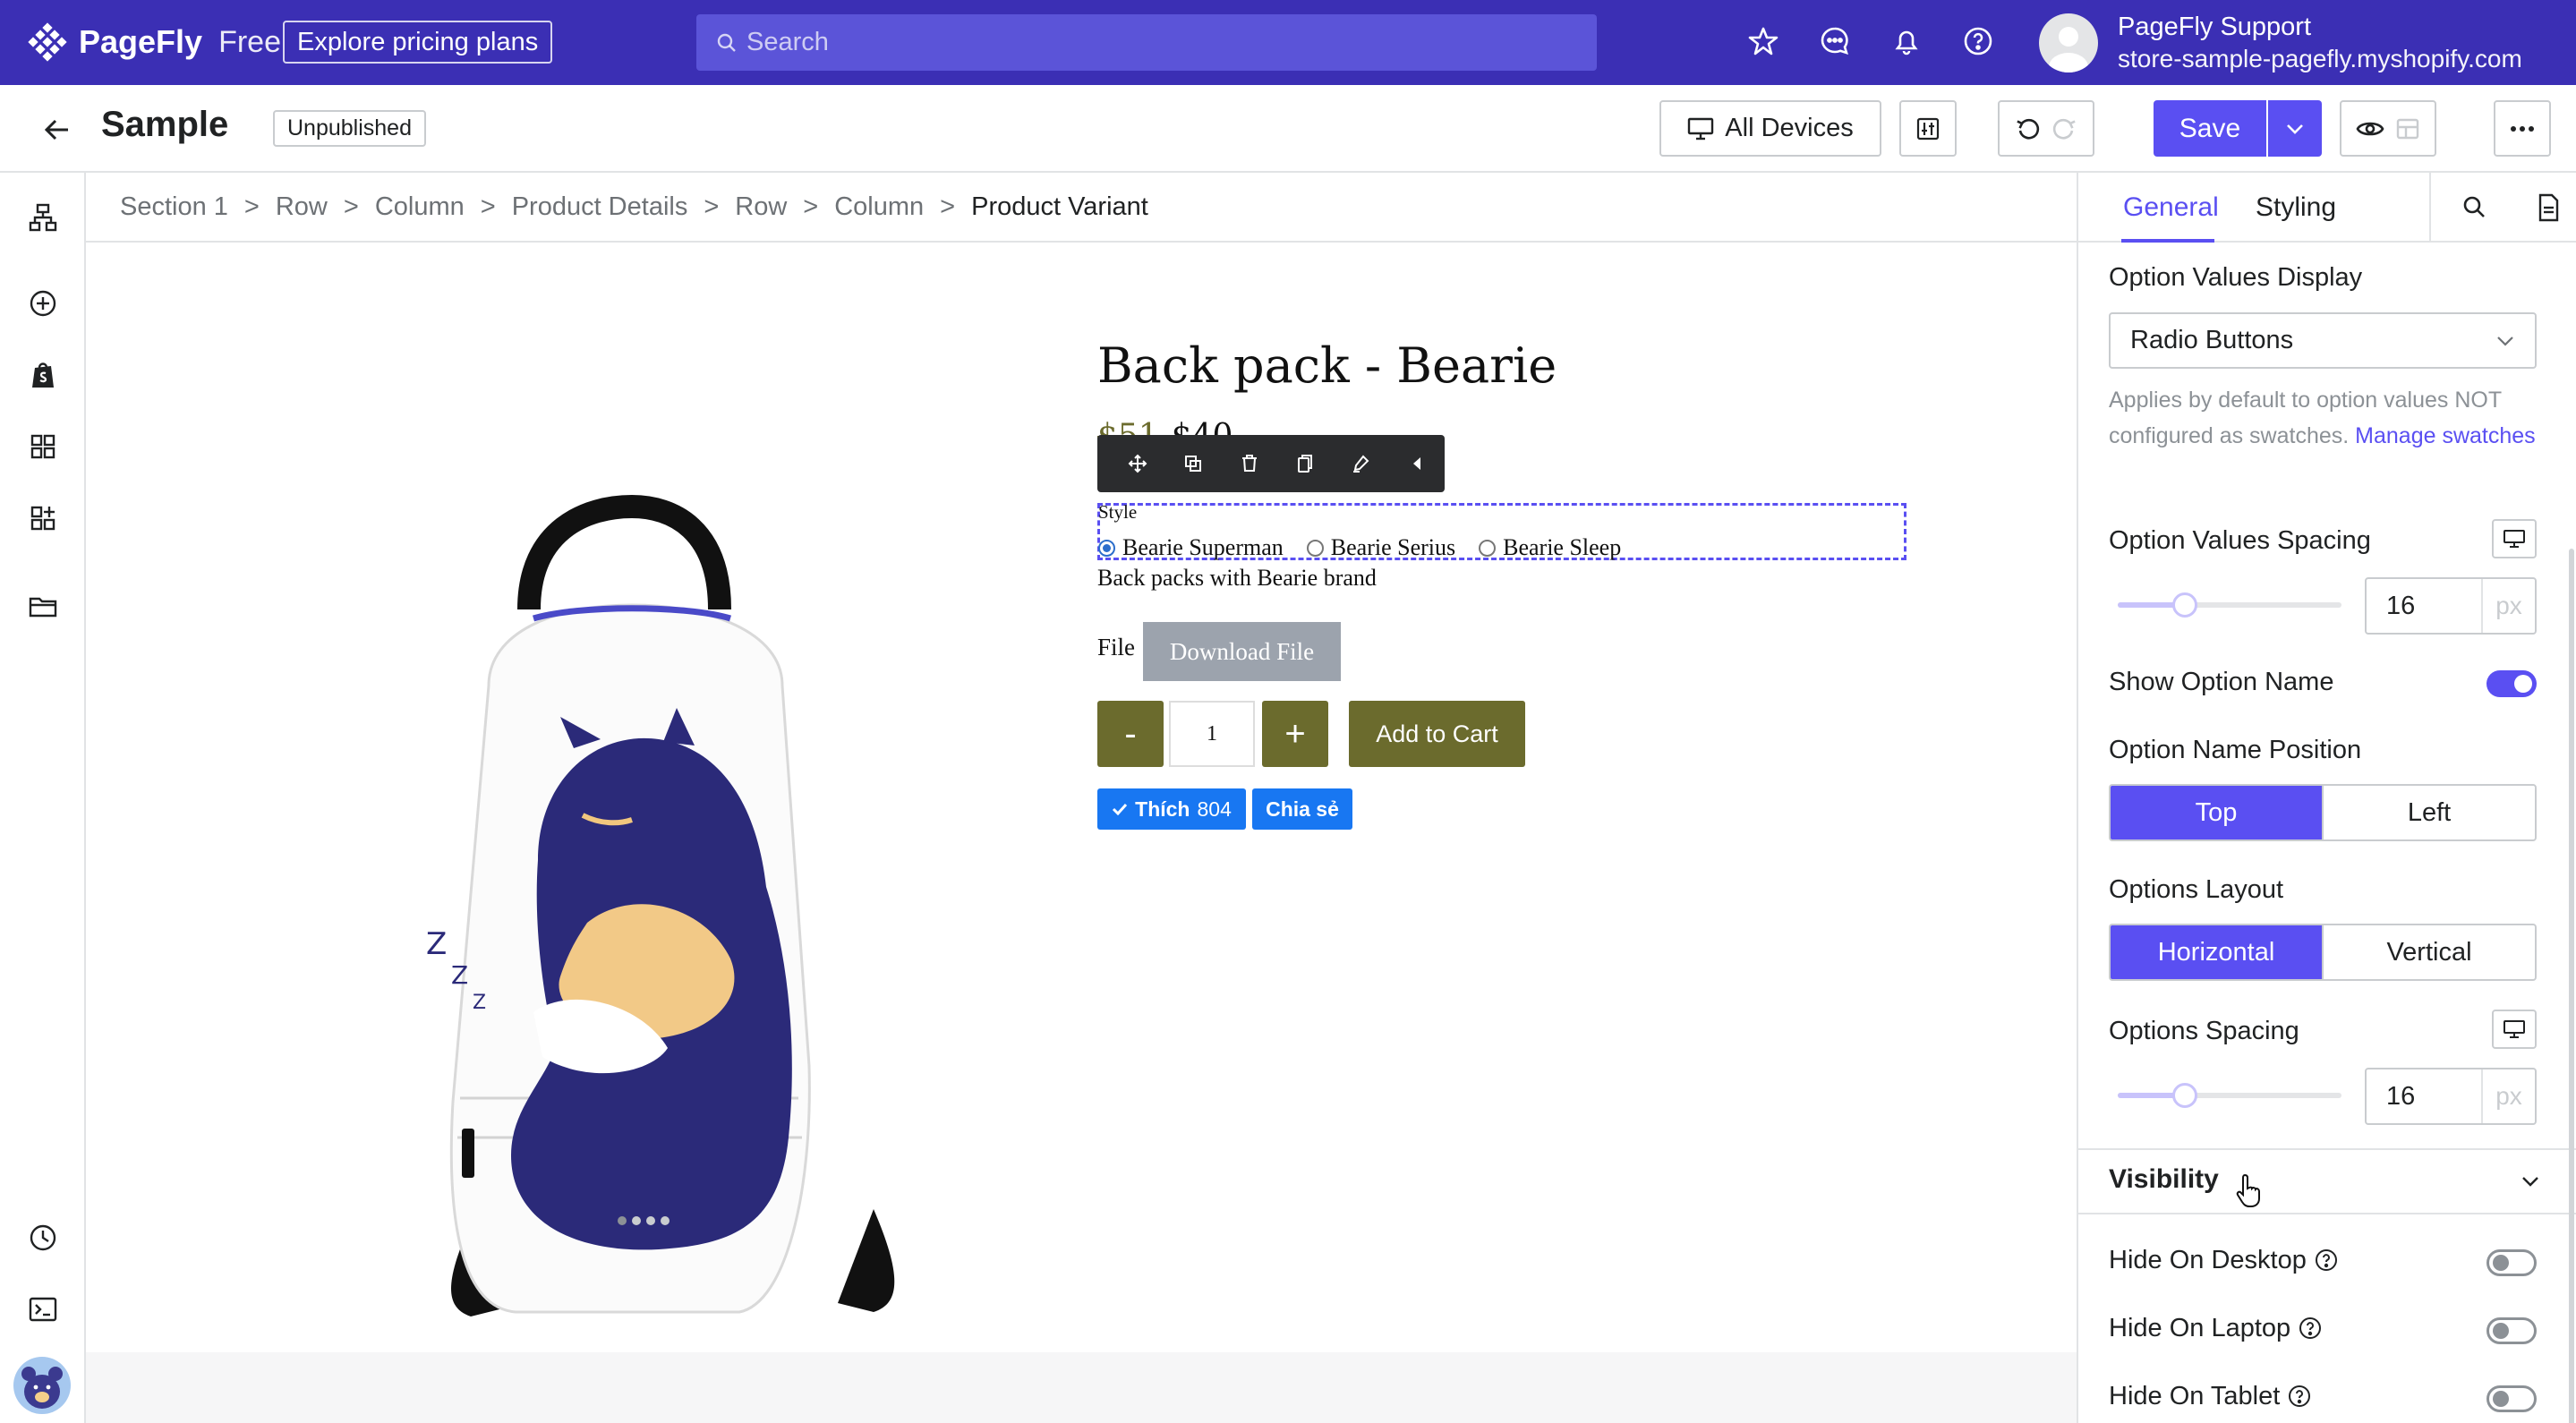 Image resolution: width=2576 pixels, height=1423 pixels. I want to click on bell-icon, so click(1906, 41).